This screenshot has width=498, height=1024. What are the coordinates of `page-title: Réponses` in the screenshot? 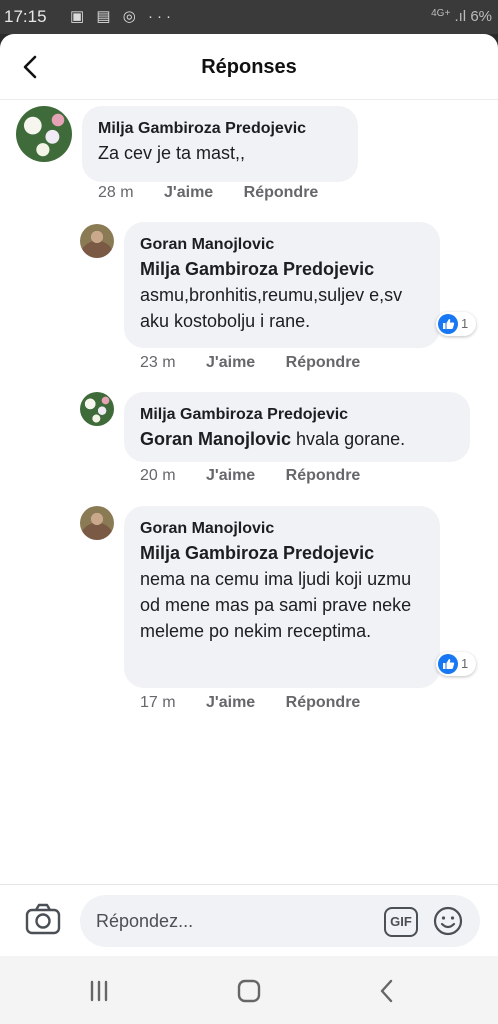 It's located at (249, 67).